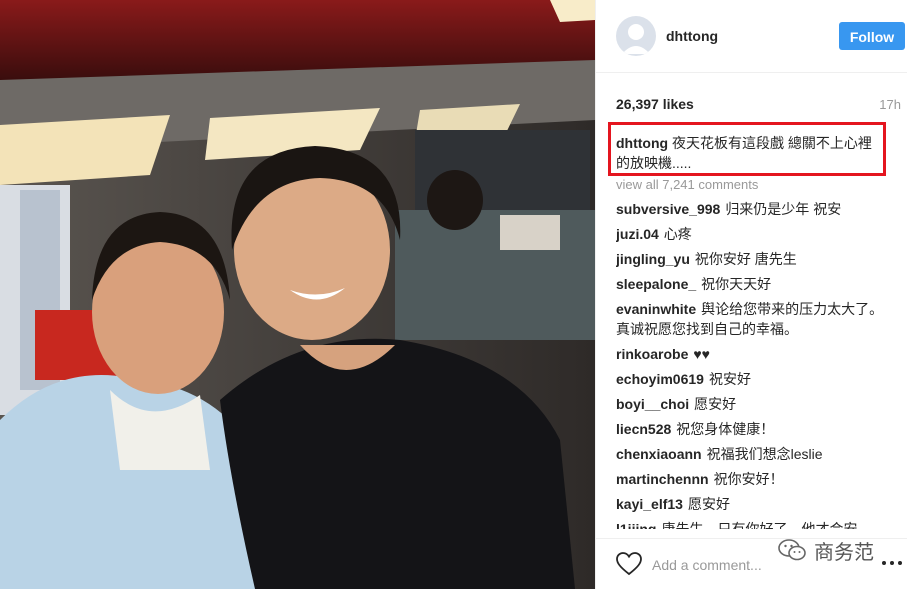 The height and width of the screenshot is (590, 907). Describe the element at coordinates (656, 284) in the screenshot. I see `comment-username: sleepalone_` at that location.